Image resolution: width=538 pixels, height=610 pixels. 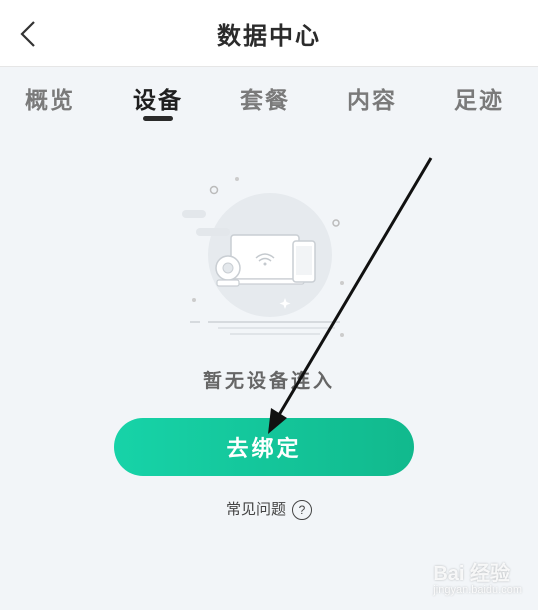 What do you see at coordinates (477, 590) in the screenshot?
I see `watermark-url: jingyan.baidu.com` at bounding box center [477, 590].